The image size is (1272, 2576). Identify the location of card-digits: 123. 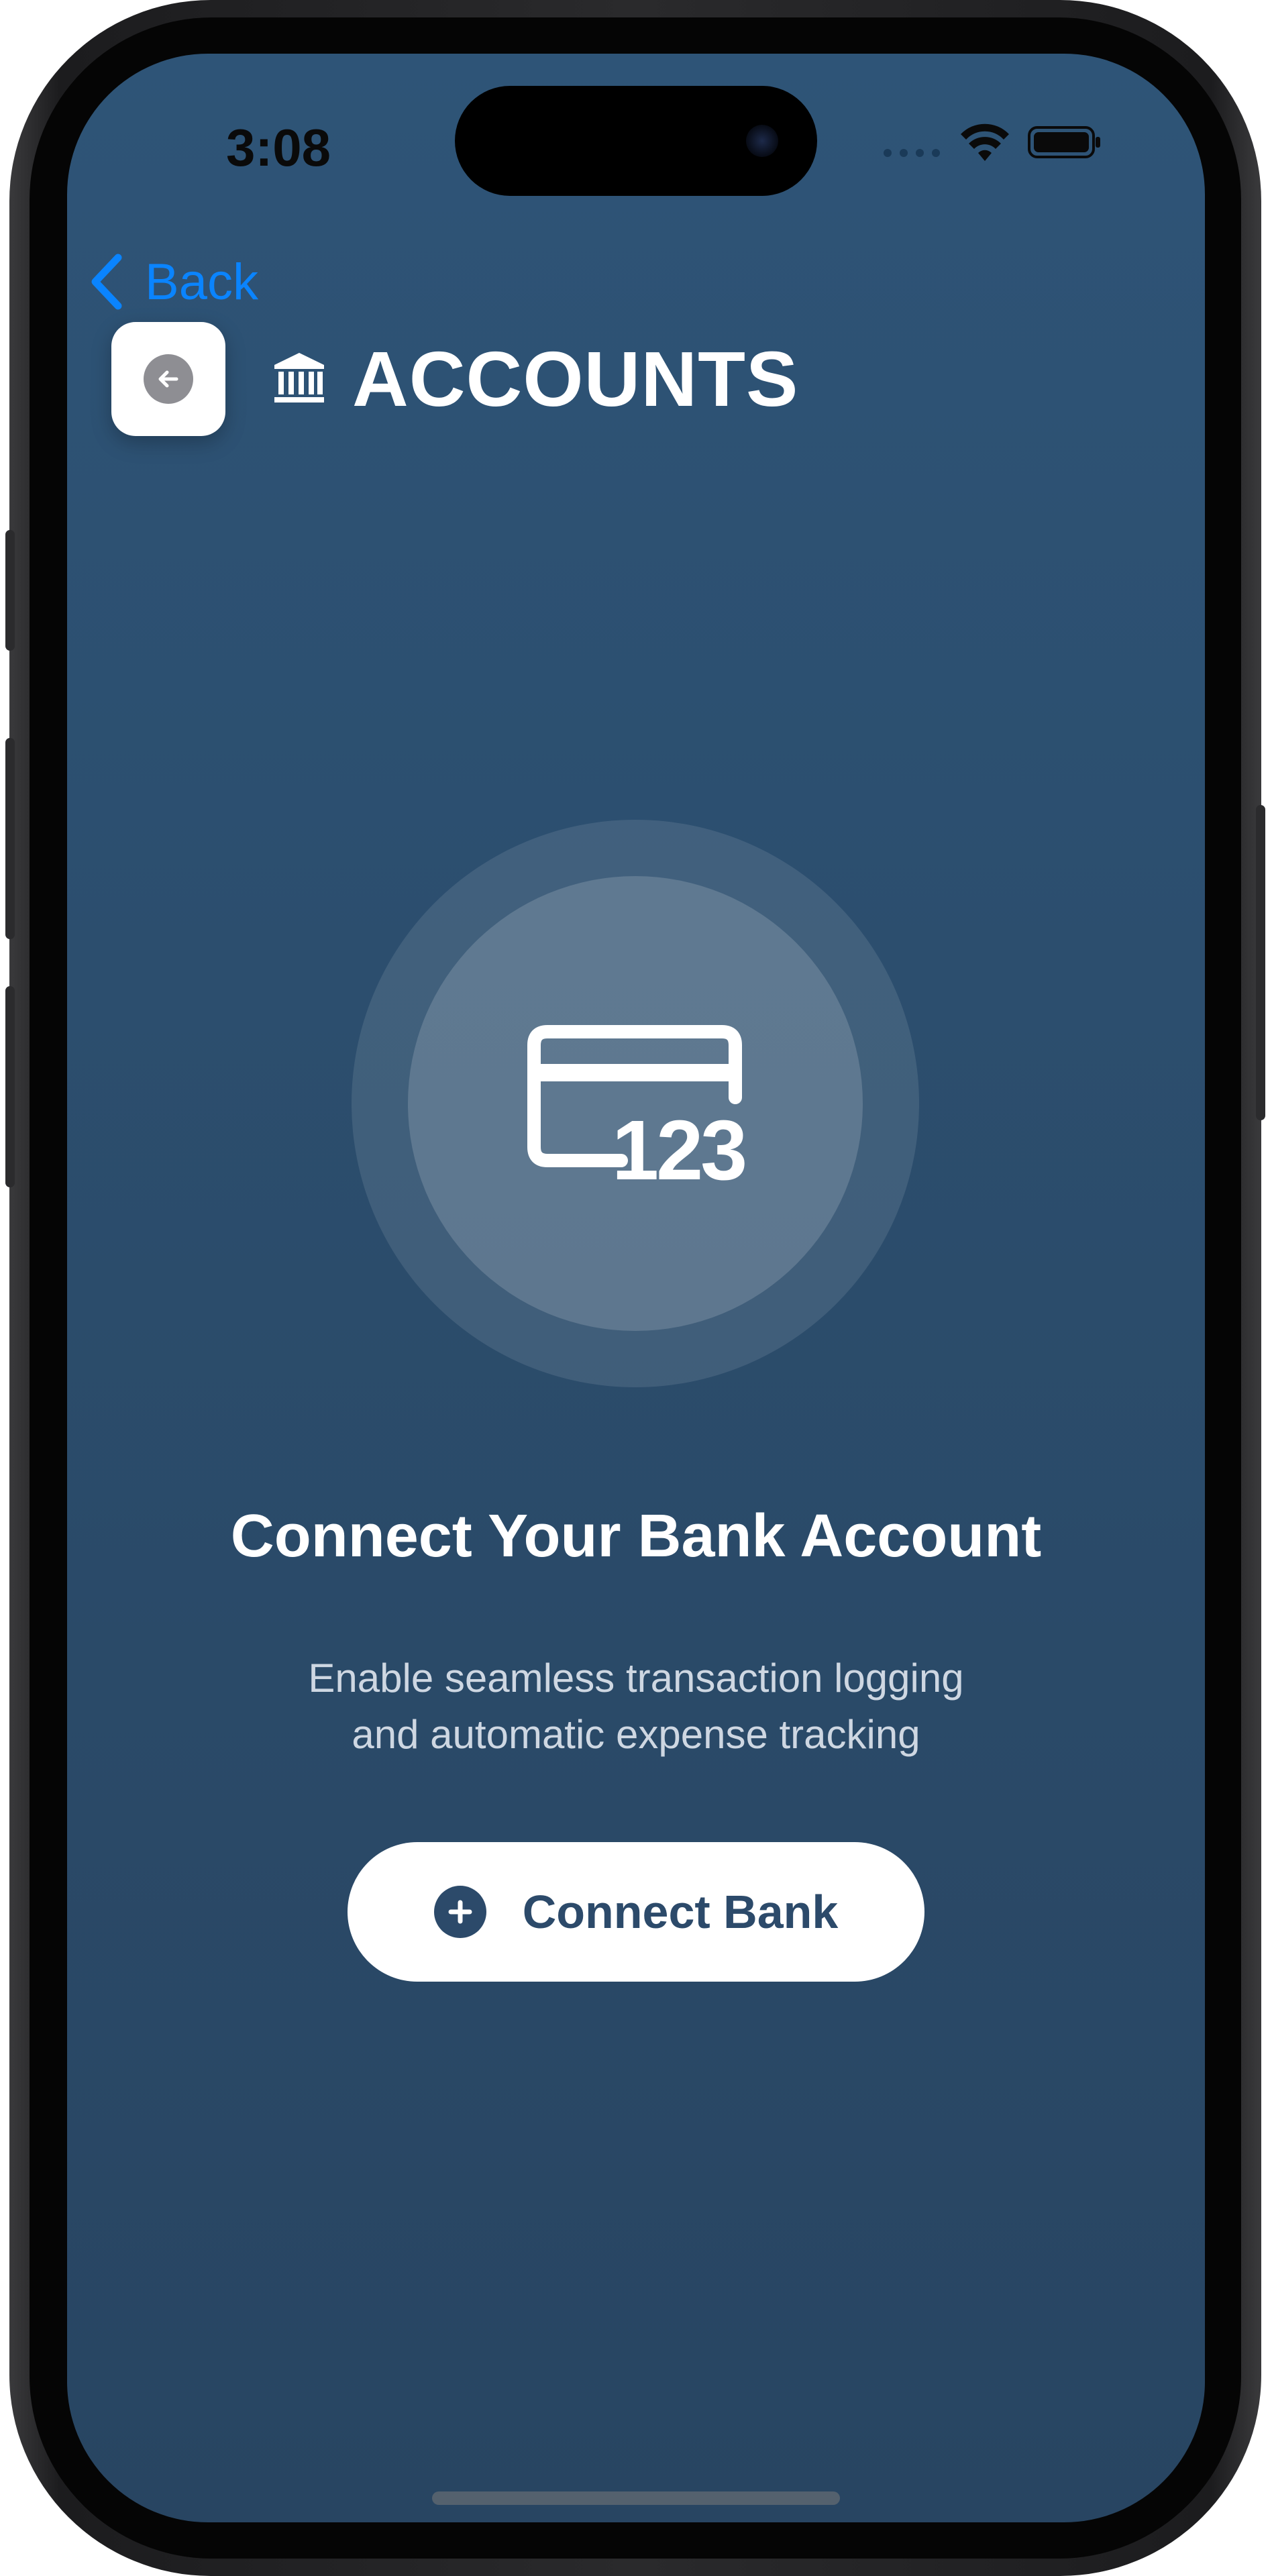
(679, 1150).